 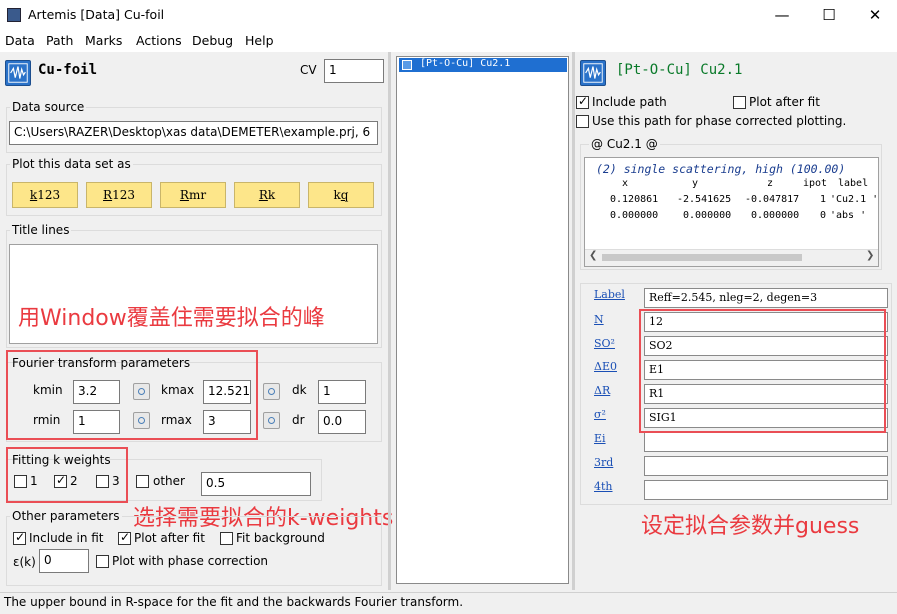 I want to click on param-ei-label: Ei, so click(x=600, y=438).